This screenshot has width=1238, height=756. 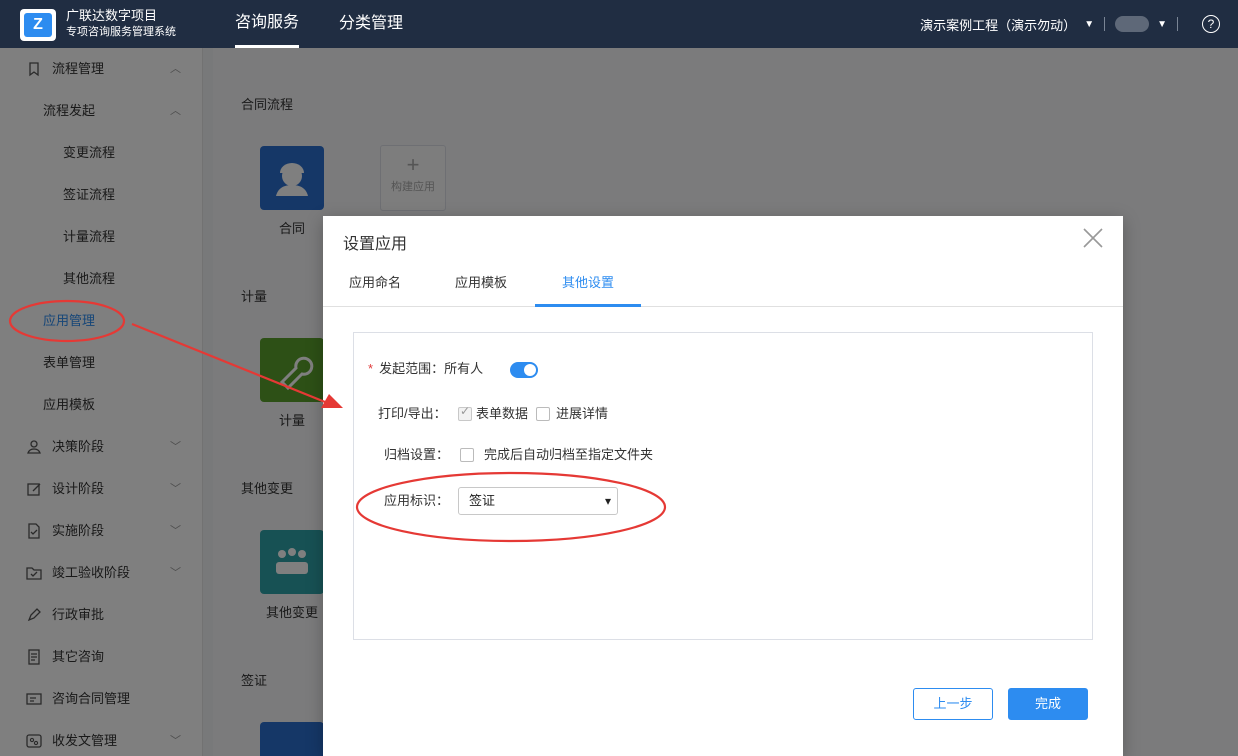 What do you see at coordinates (121, 24) in the screenshot?
I see `brand: 广联达数字项目 专项咨询服务管理系统` at bounding box center [121, 24].